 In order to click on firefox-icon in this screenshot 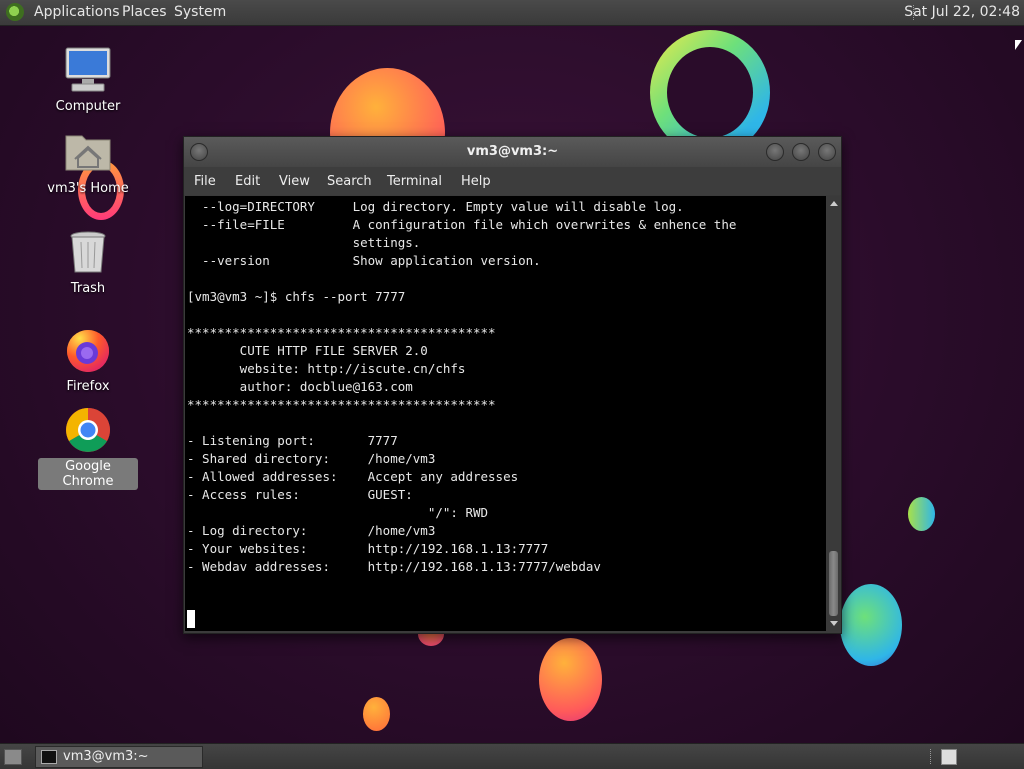, I will do `click(88, 350)`.